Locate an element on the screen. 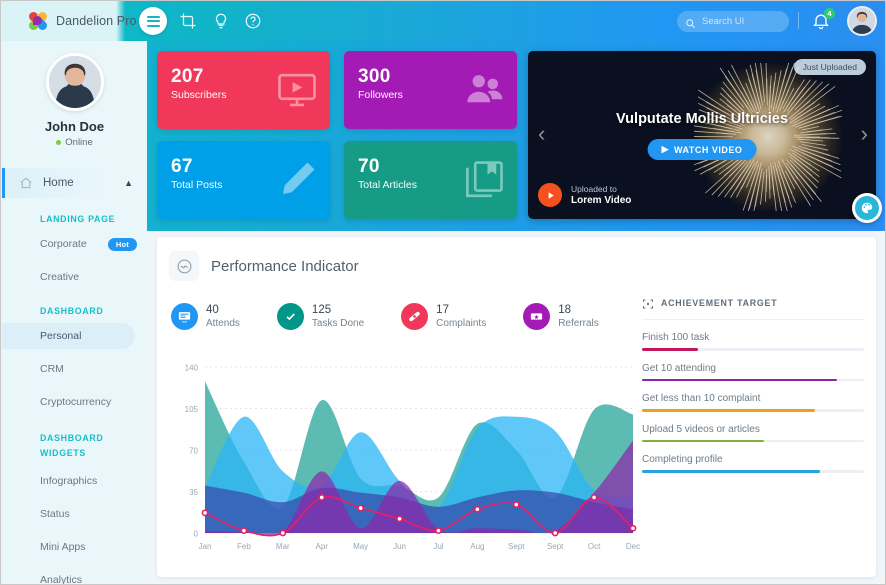 This screenshot has height=585, width=886. x-axis-tick: Dec is located at coordinates (633, 546).